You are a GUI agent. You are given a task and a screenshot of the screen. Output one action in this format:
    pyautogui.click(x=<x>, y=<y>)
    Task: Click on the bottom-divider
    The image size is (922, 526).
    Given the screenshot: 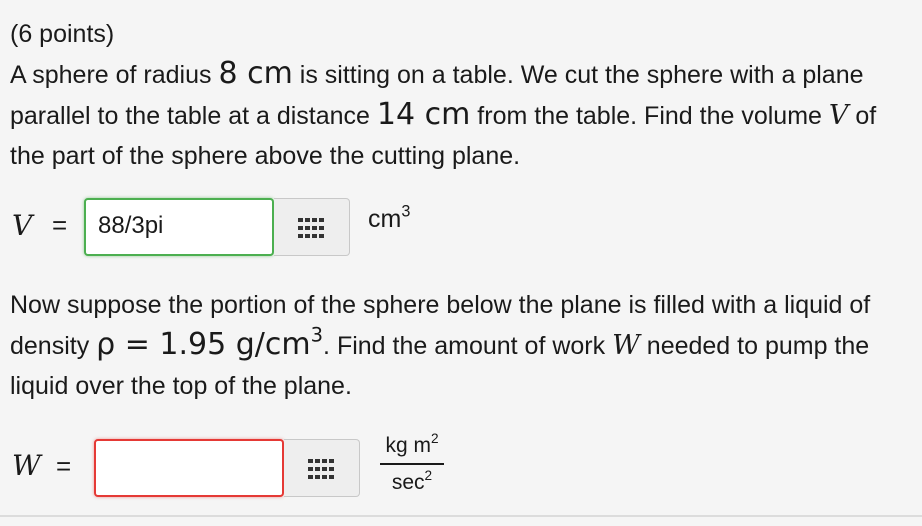 What is the action you would take?
    pyautogui.click(x=461, y=516)
    